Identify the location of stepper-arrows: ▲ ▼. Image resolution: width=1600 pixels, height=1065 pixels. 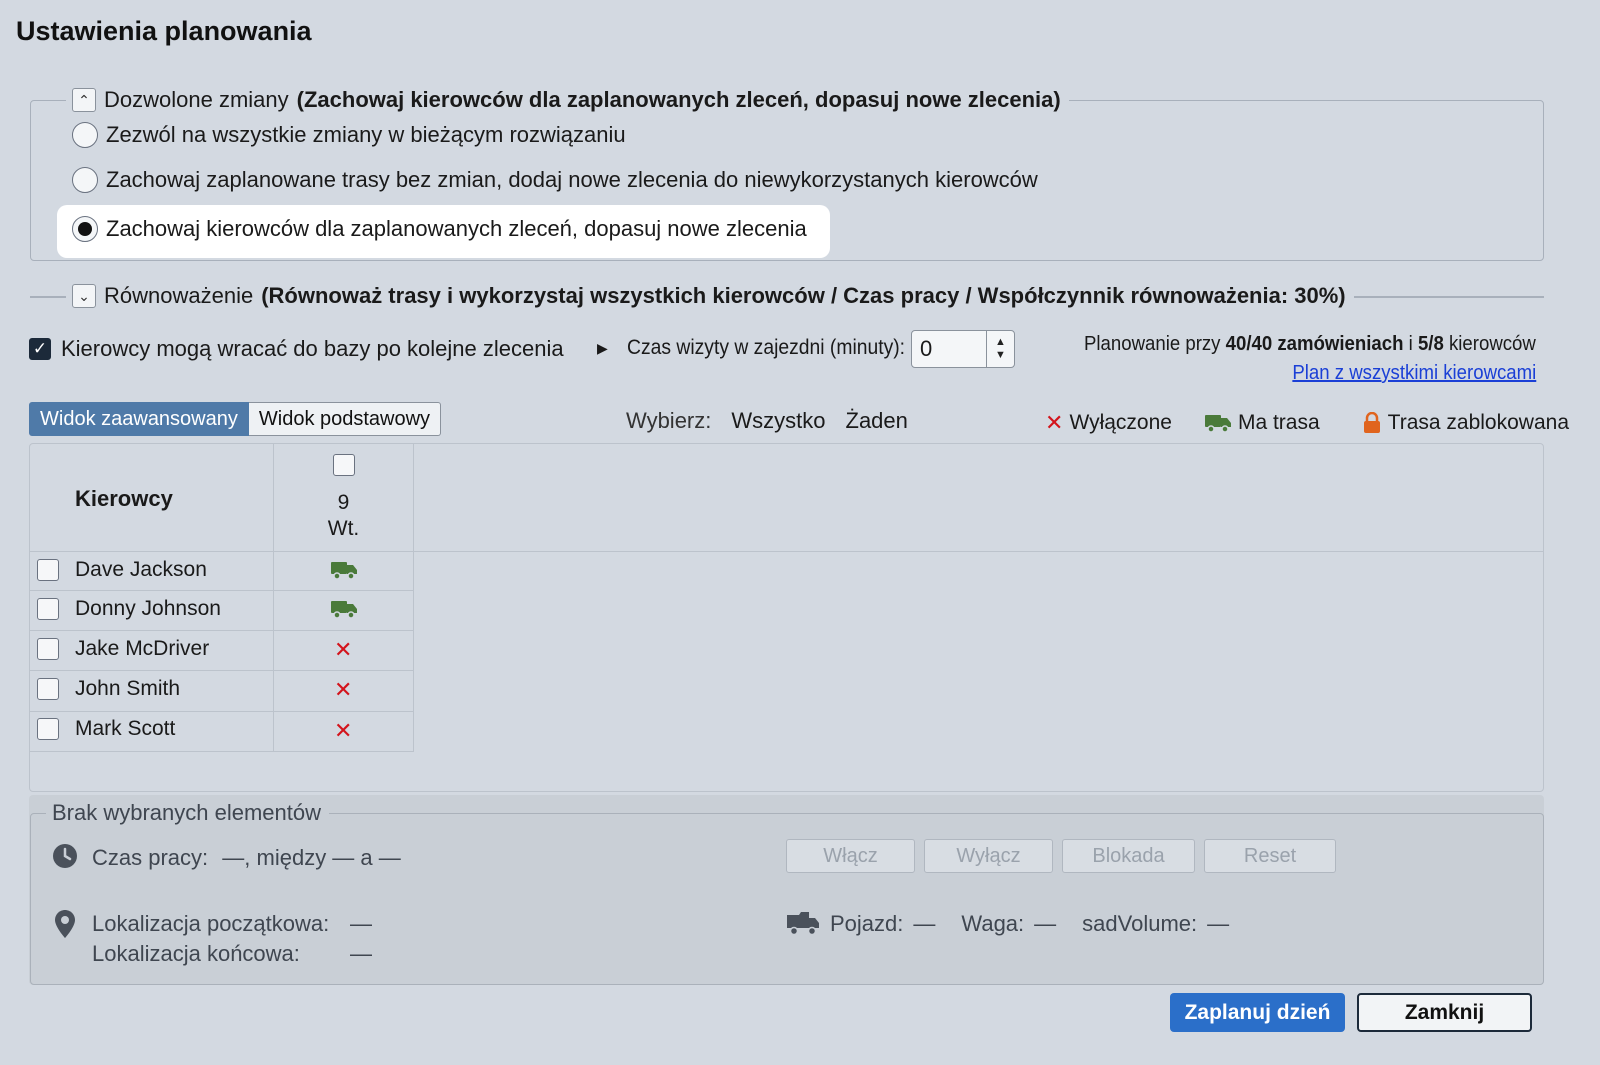
(1000, 349).